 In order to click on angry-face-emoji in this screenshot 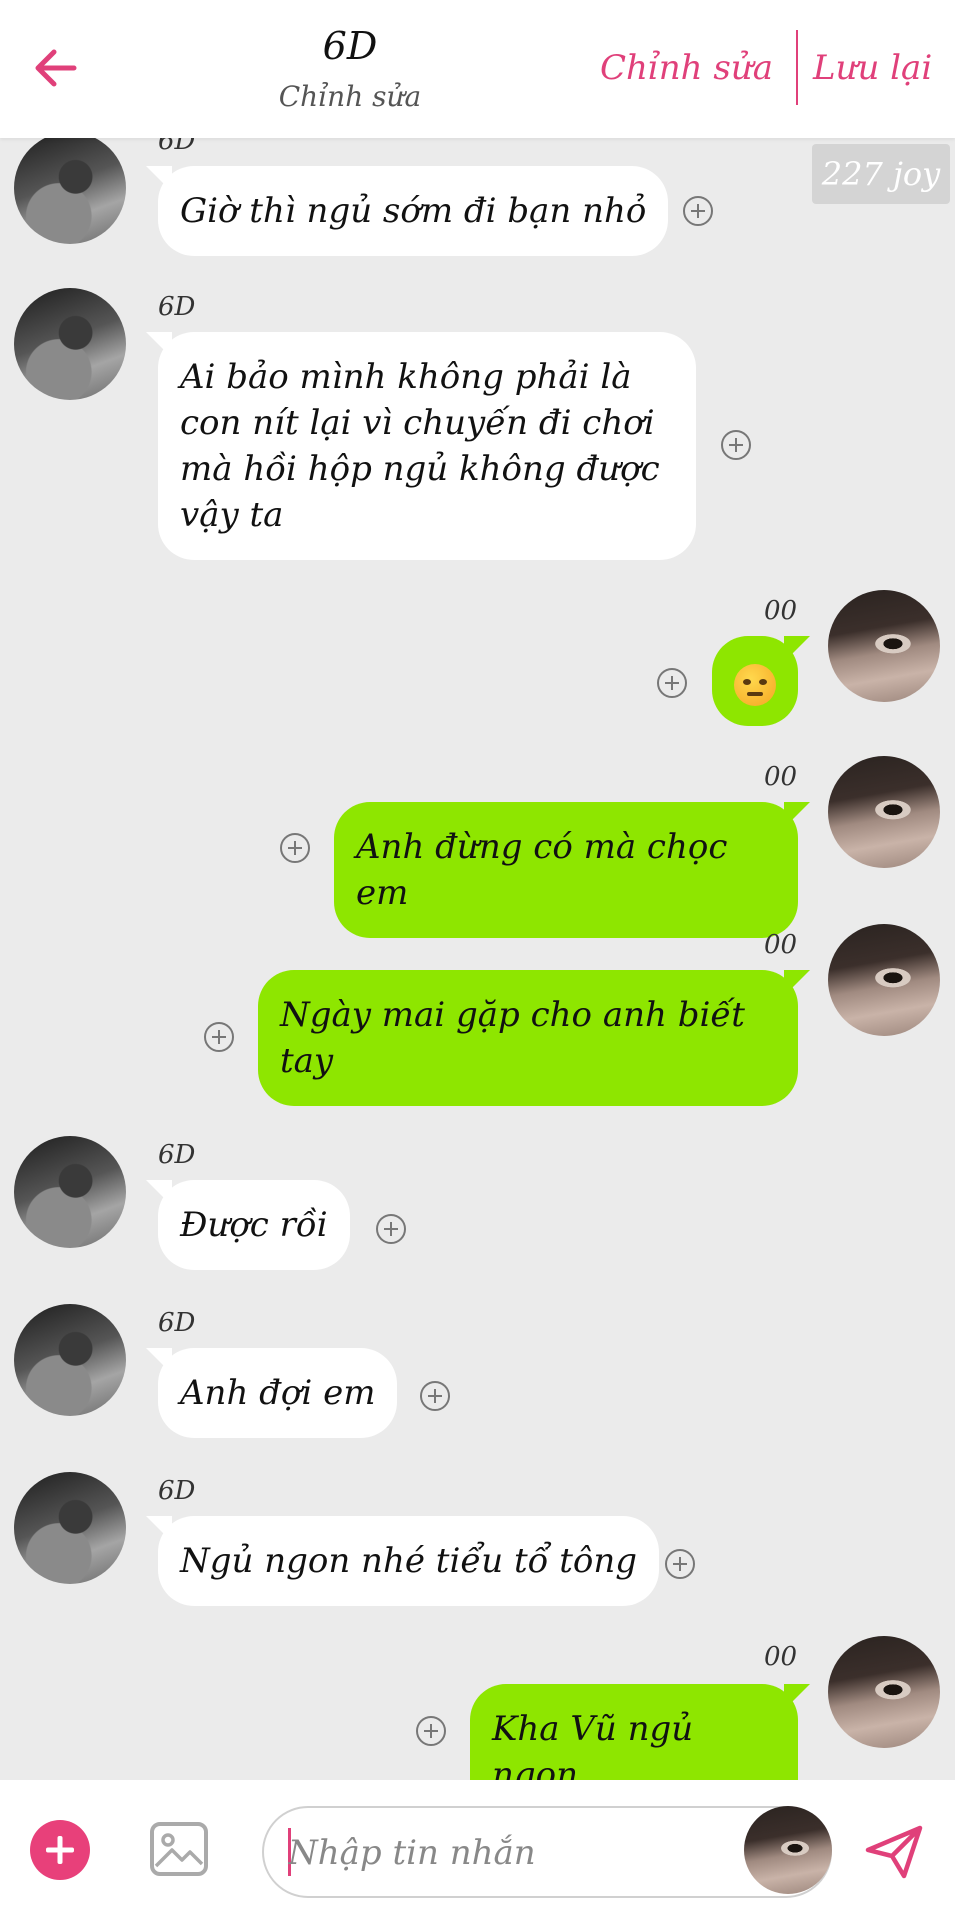, I will do `click(755, 685)`.